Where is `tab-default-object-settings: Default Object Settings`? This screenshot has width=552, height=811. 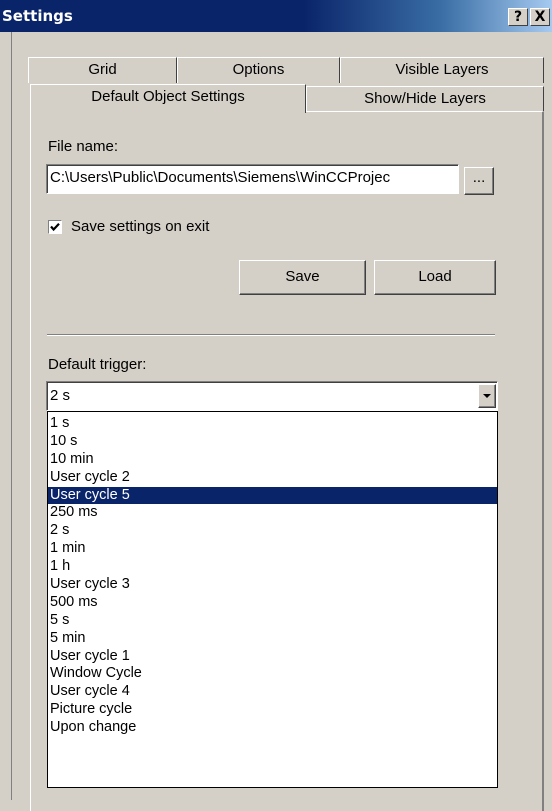
tab-default-object-settings: Default Object Settings is located at coordinates (168, 98).